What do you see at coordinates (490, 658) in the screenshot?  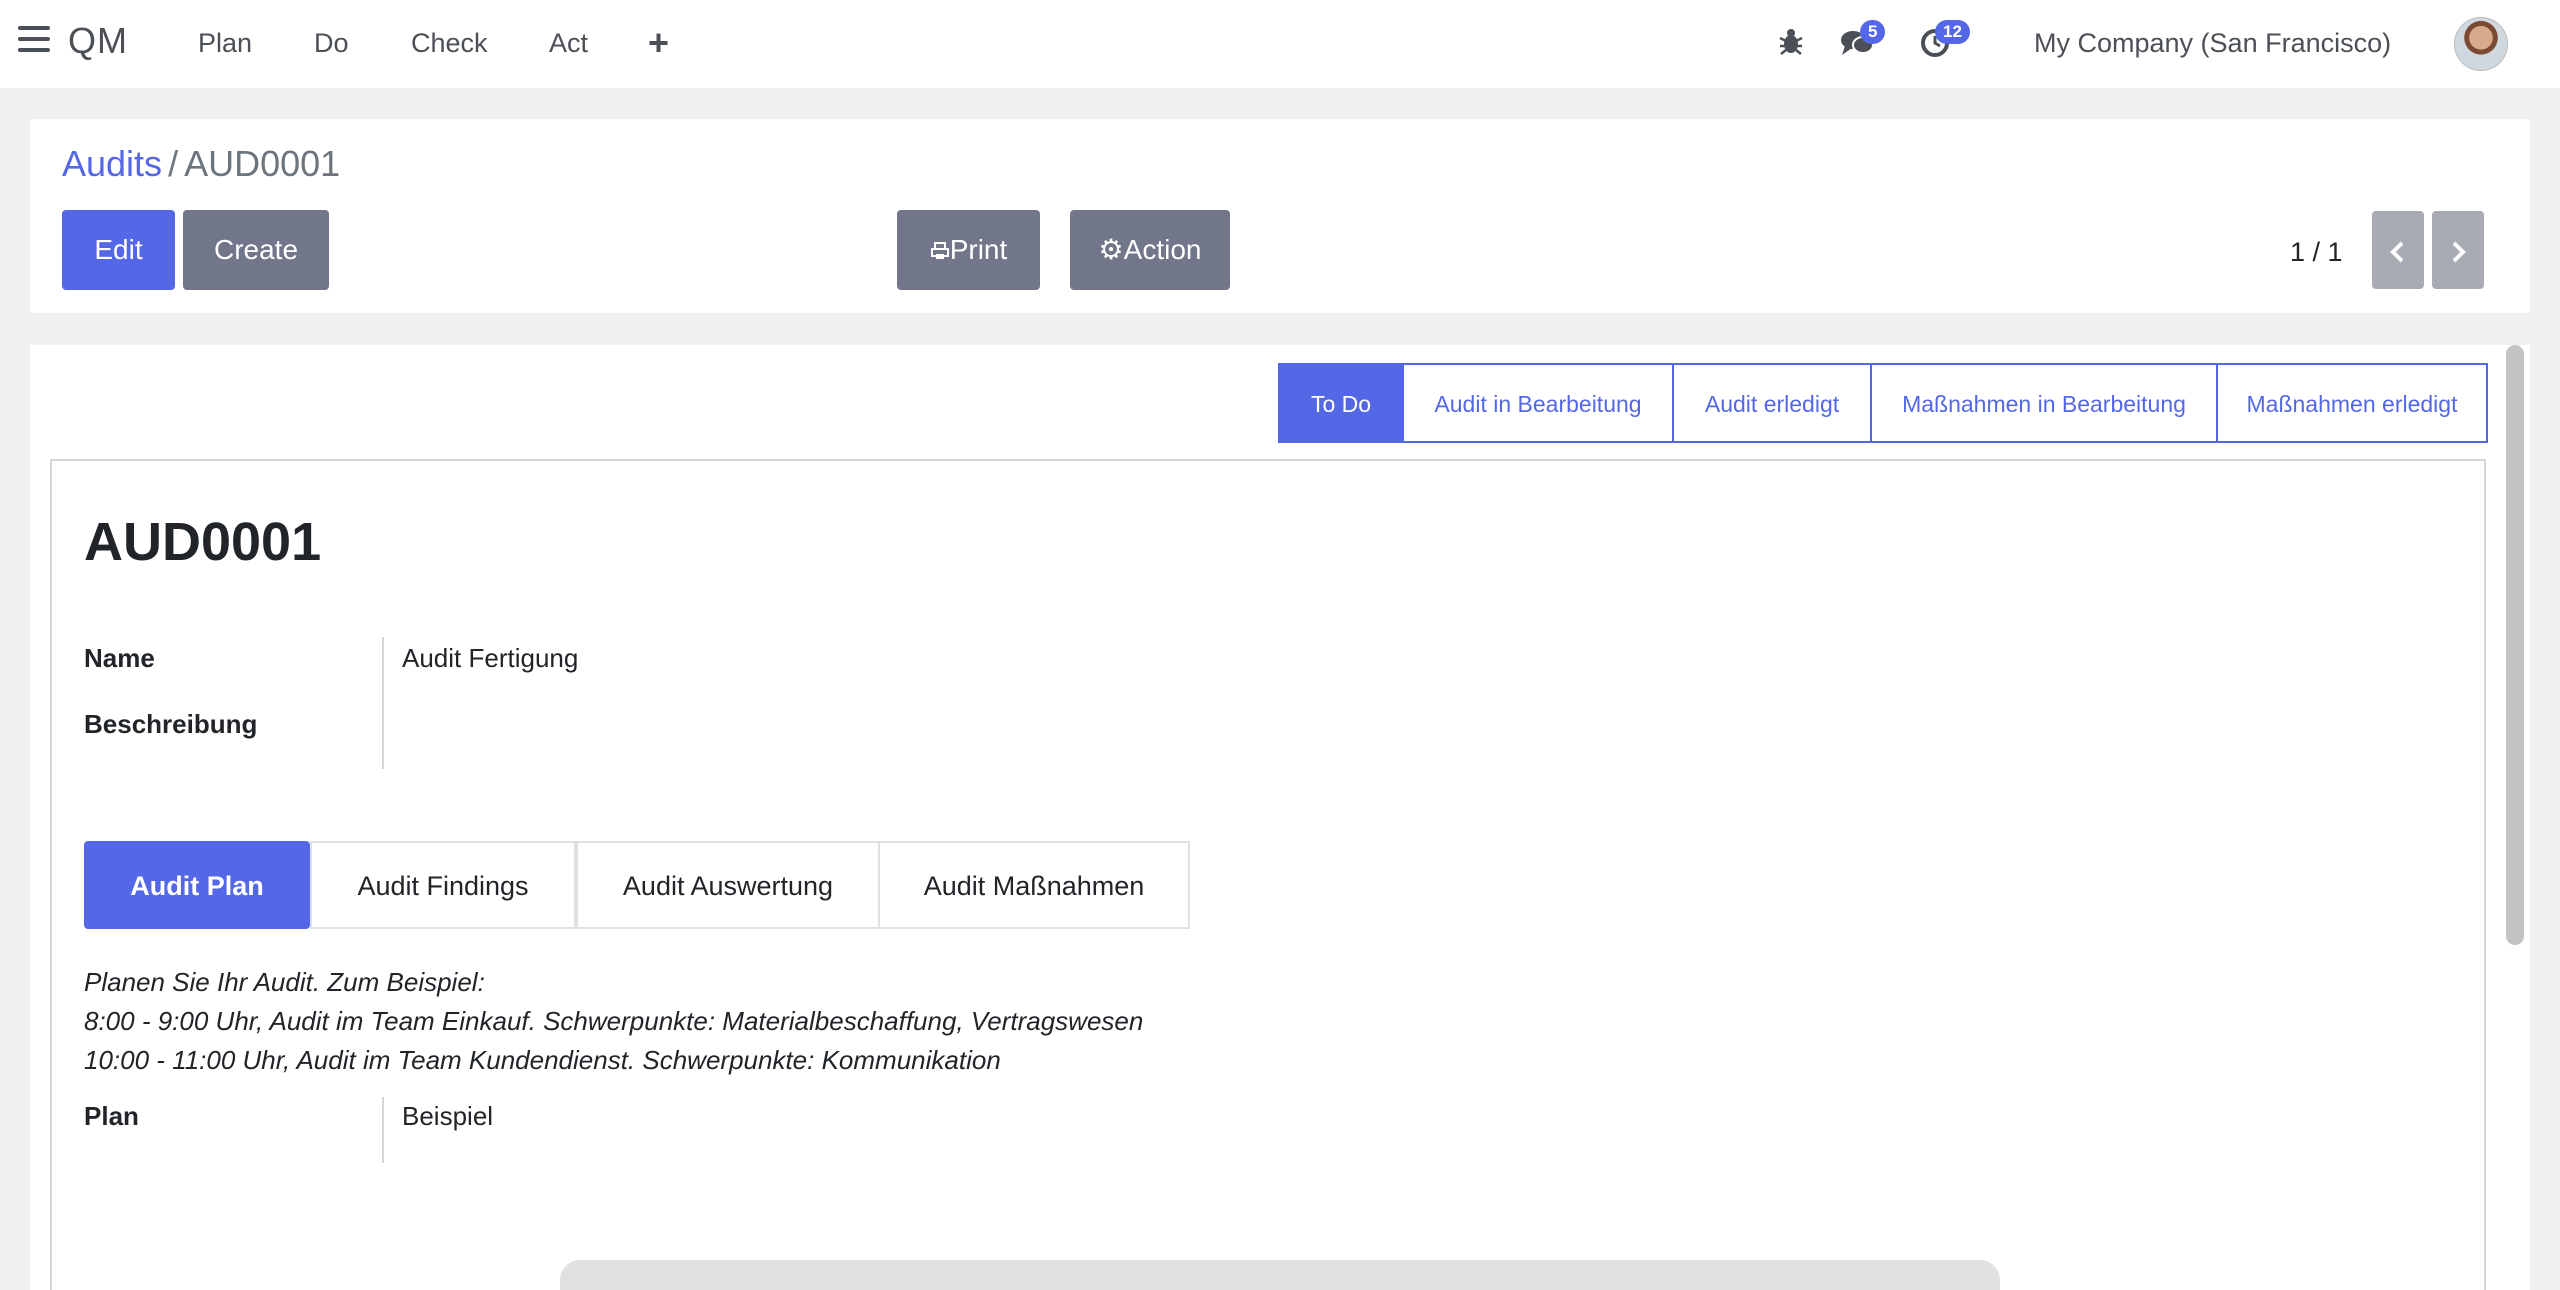 I see `name-field: Audit Fertigung` at bounding box center [490, 658].